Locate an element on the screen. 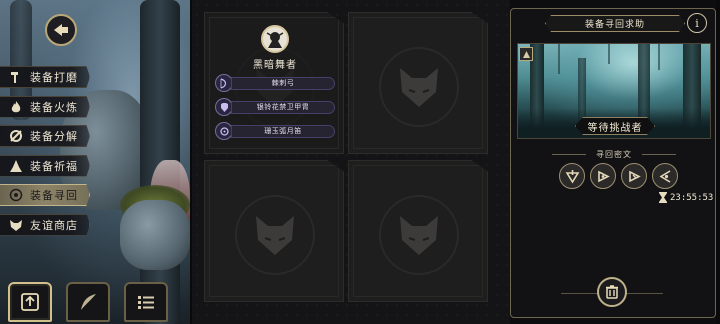 The width and height of the screenshot is (720, 324). panel-title: 装备寻回求助 is located at coordinates (615, 23).